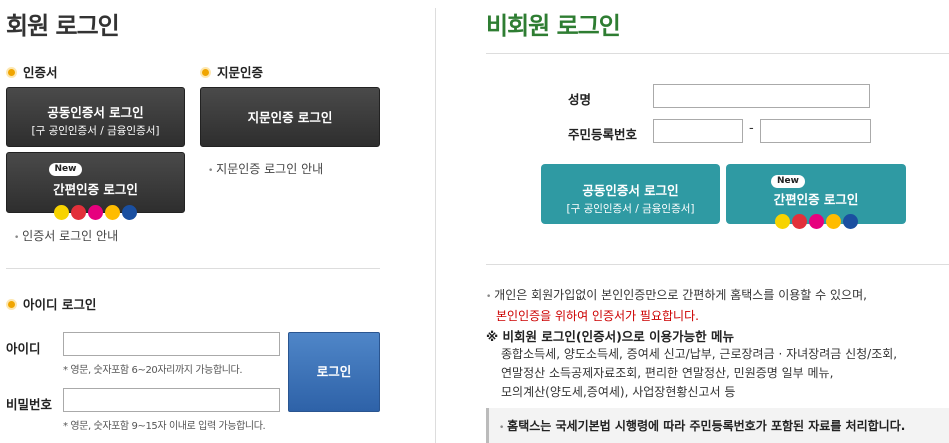 This screenshot has width=949, height=443. What do you see at coordinates (630, 190) in the screenshot?
I see `guest-joint-cert-label: 공동인증서 로그인` at bounding box center [630, 190].